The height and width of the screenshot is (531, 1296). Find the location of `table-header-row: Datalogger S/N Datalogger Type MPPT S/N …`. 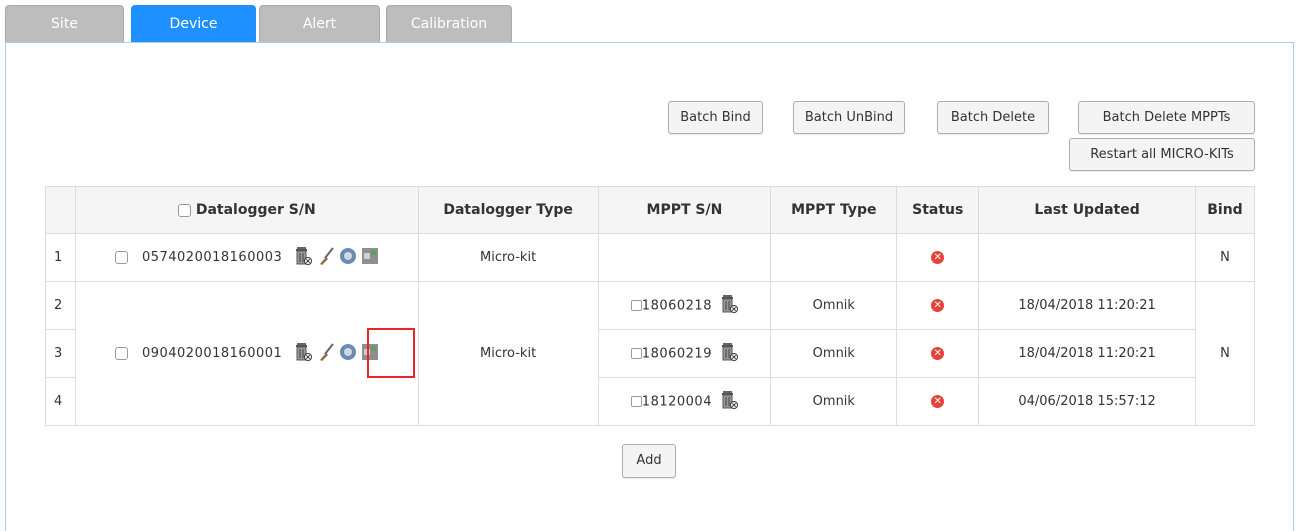

table-header-row: Datalogger S/N Datalogger Type MPPT S/N … is located at coordinates (650, 210).